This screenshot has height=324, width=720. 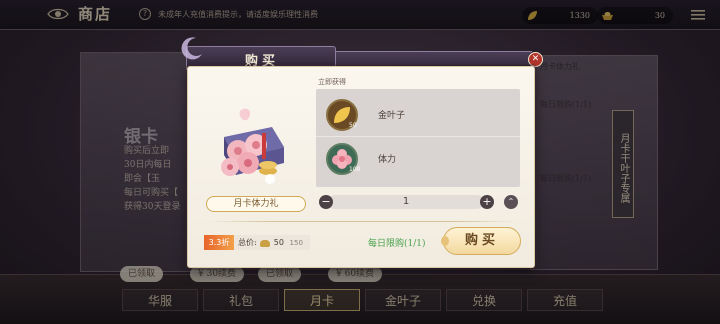 What do you see at coordinates (418, 202) in the screenshot?
I see `quantity-stepper: 1 − + ⌃` at bounding box center [418, 202].